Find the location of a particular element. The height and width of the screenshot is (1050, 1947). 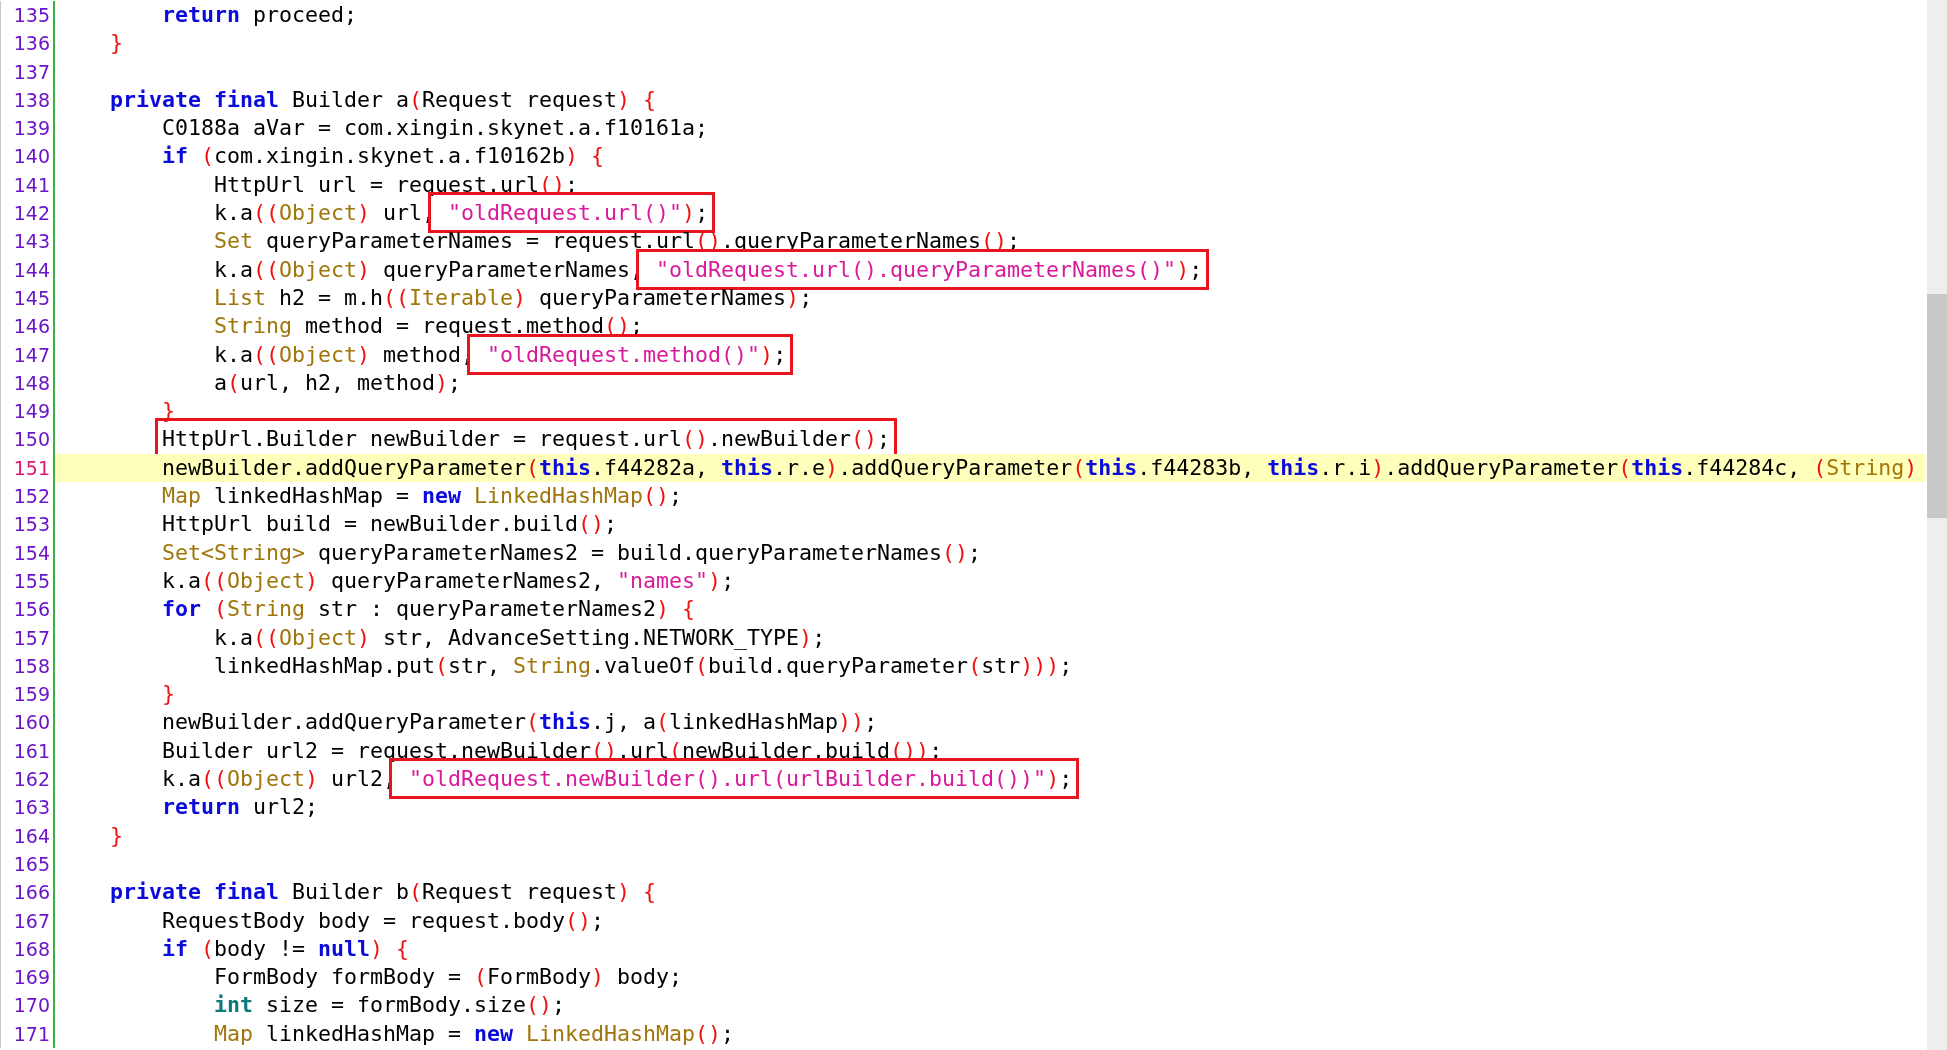

line-number: 148 is located at coordinates (31, 383).